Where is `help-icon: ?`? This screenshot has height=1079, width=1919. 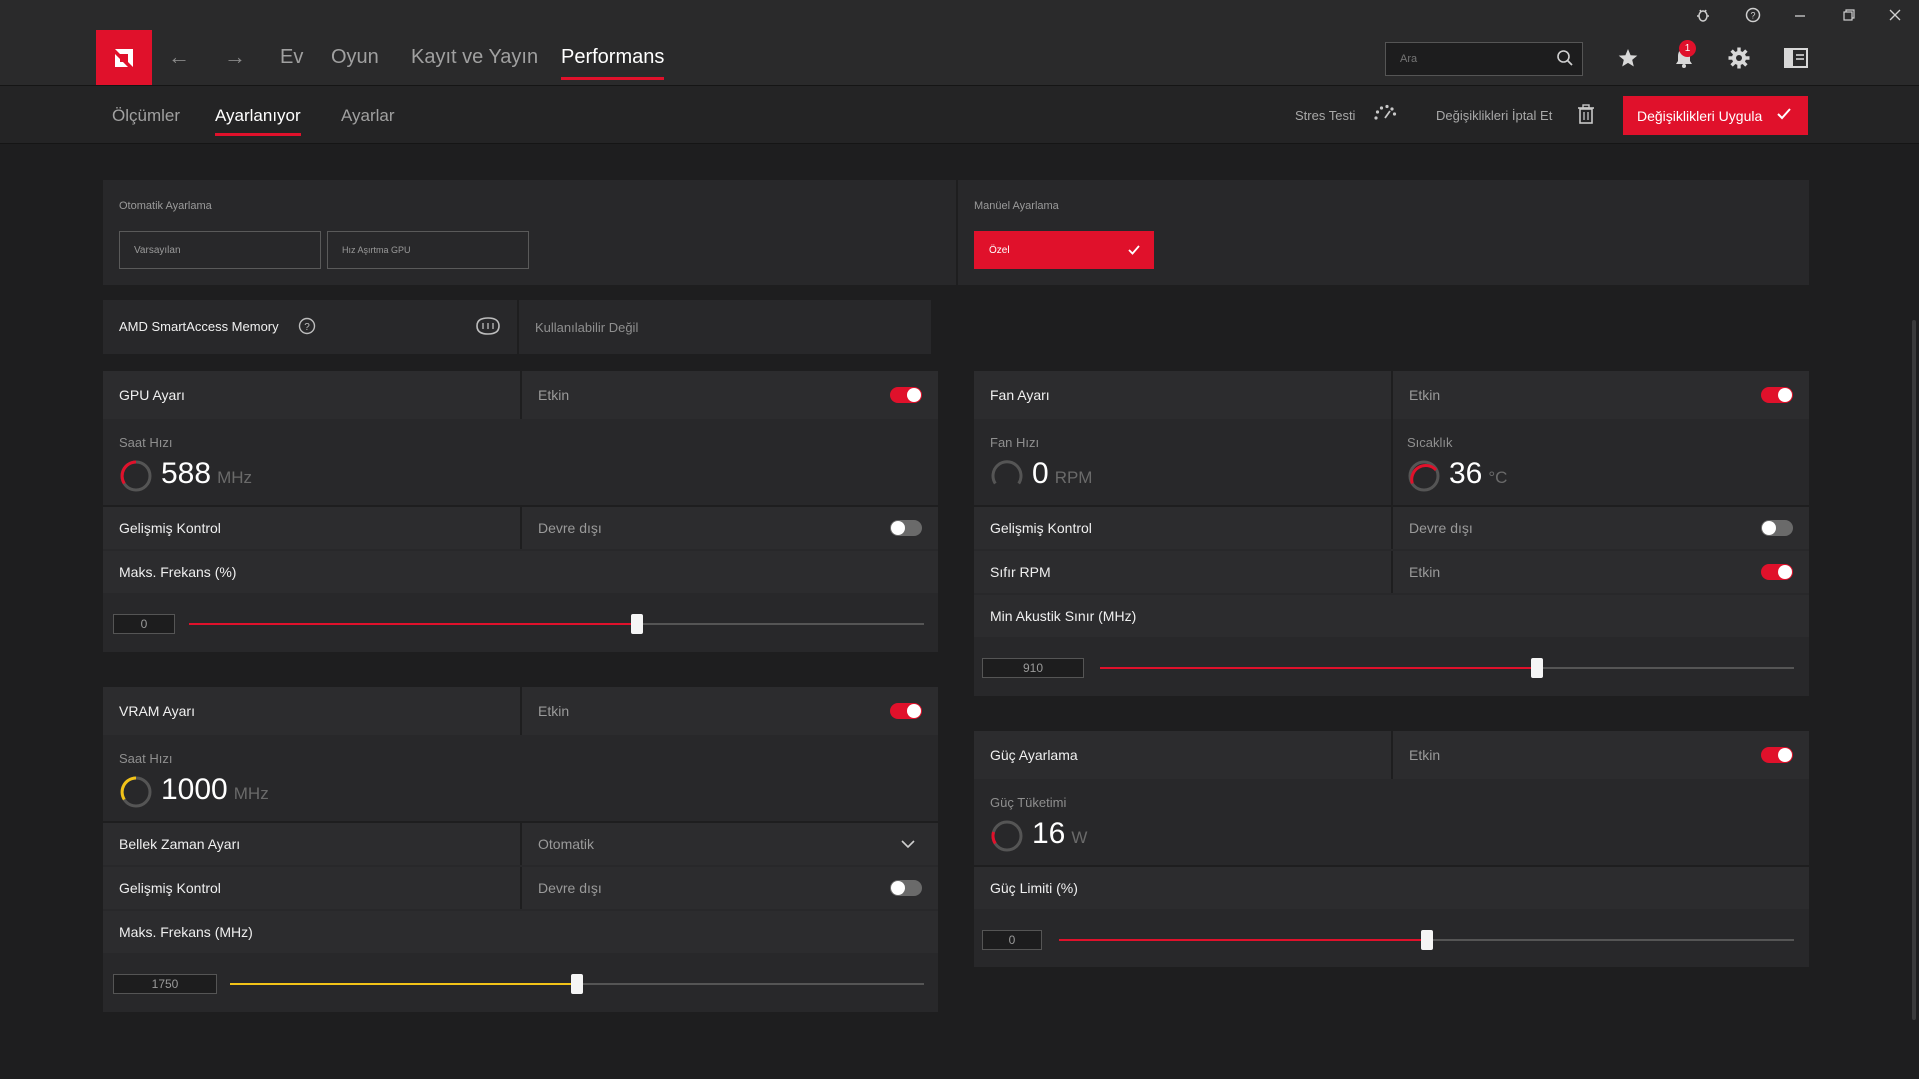
help-icon: ? is located at coordinates (1753, 15).